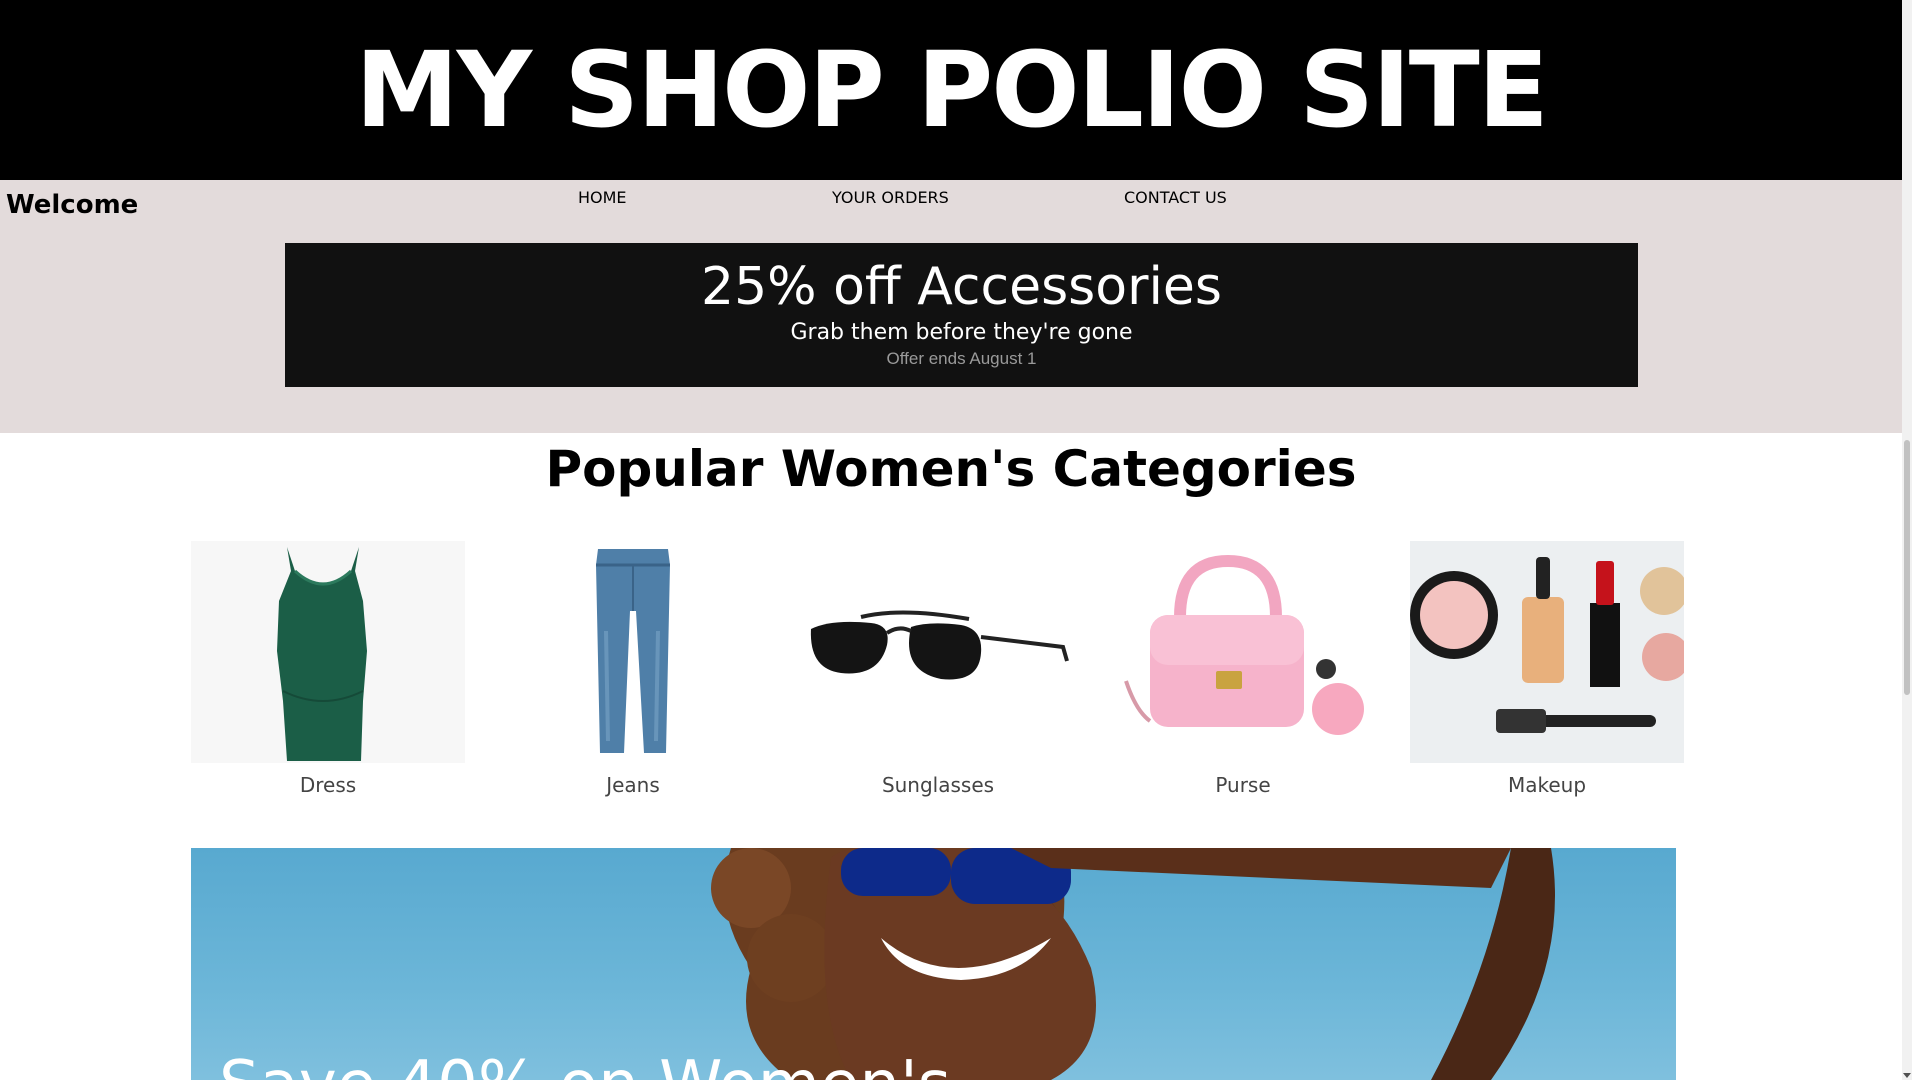 The height and width of the screenshot is (1080, 1912). Describe the element at coordinates (951, 469) in the screenshot. I see `categories-heading: Popular Women's Categories` at that location.